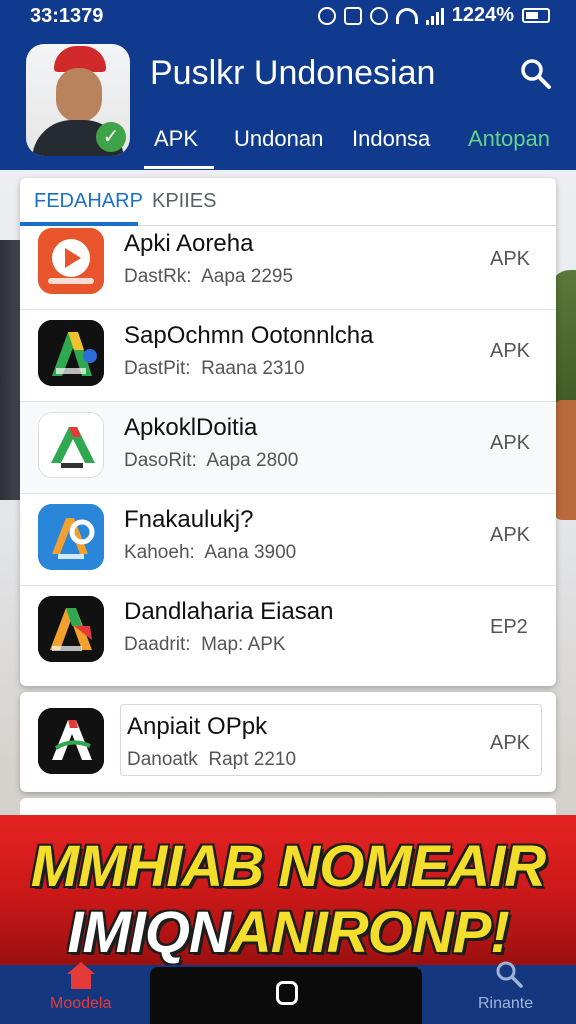  Describe the element at coordinates (287, 993) in the screenshot. I see `home-button-icon` at that location.